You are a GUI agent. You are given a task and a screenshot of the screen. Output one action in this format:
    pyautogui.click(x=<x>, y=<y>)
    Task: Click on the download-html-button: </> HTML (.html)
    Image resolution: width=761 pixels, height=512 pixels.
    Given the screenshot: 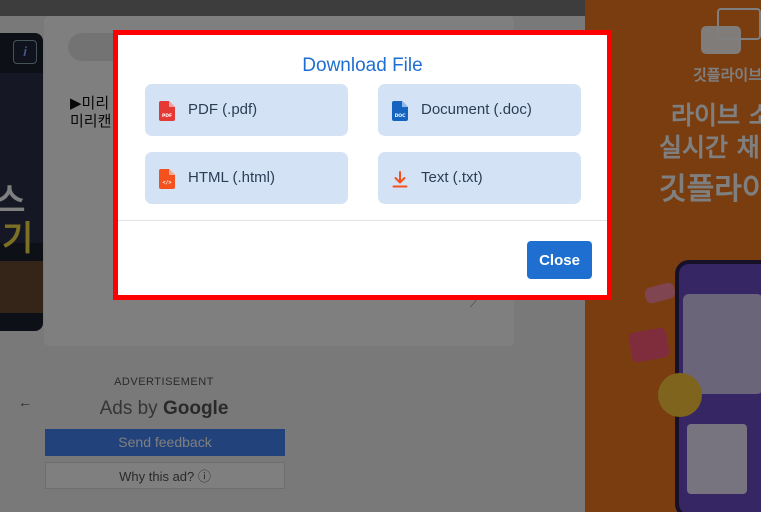 What is the action you would take?
    pyautogui.click(x=246, y=178)
    